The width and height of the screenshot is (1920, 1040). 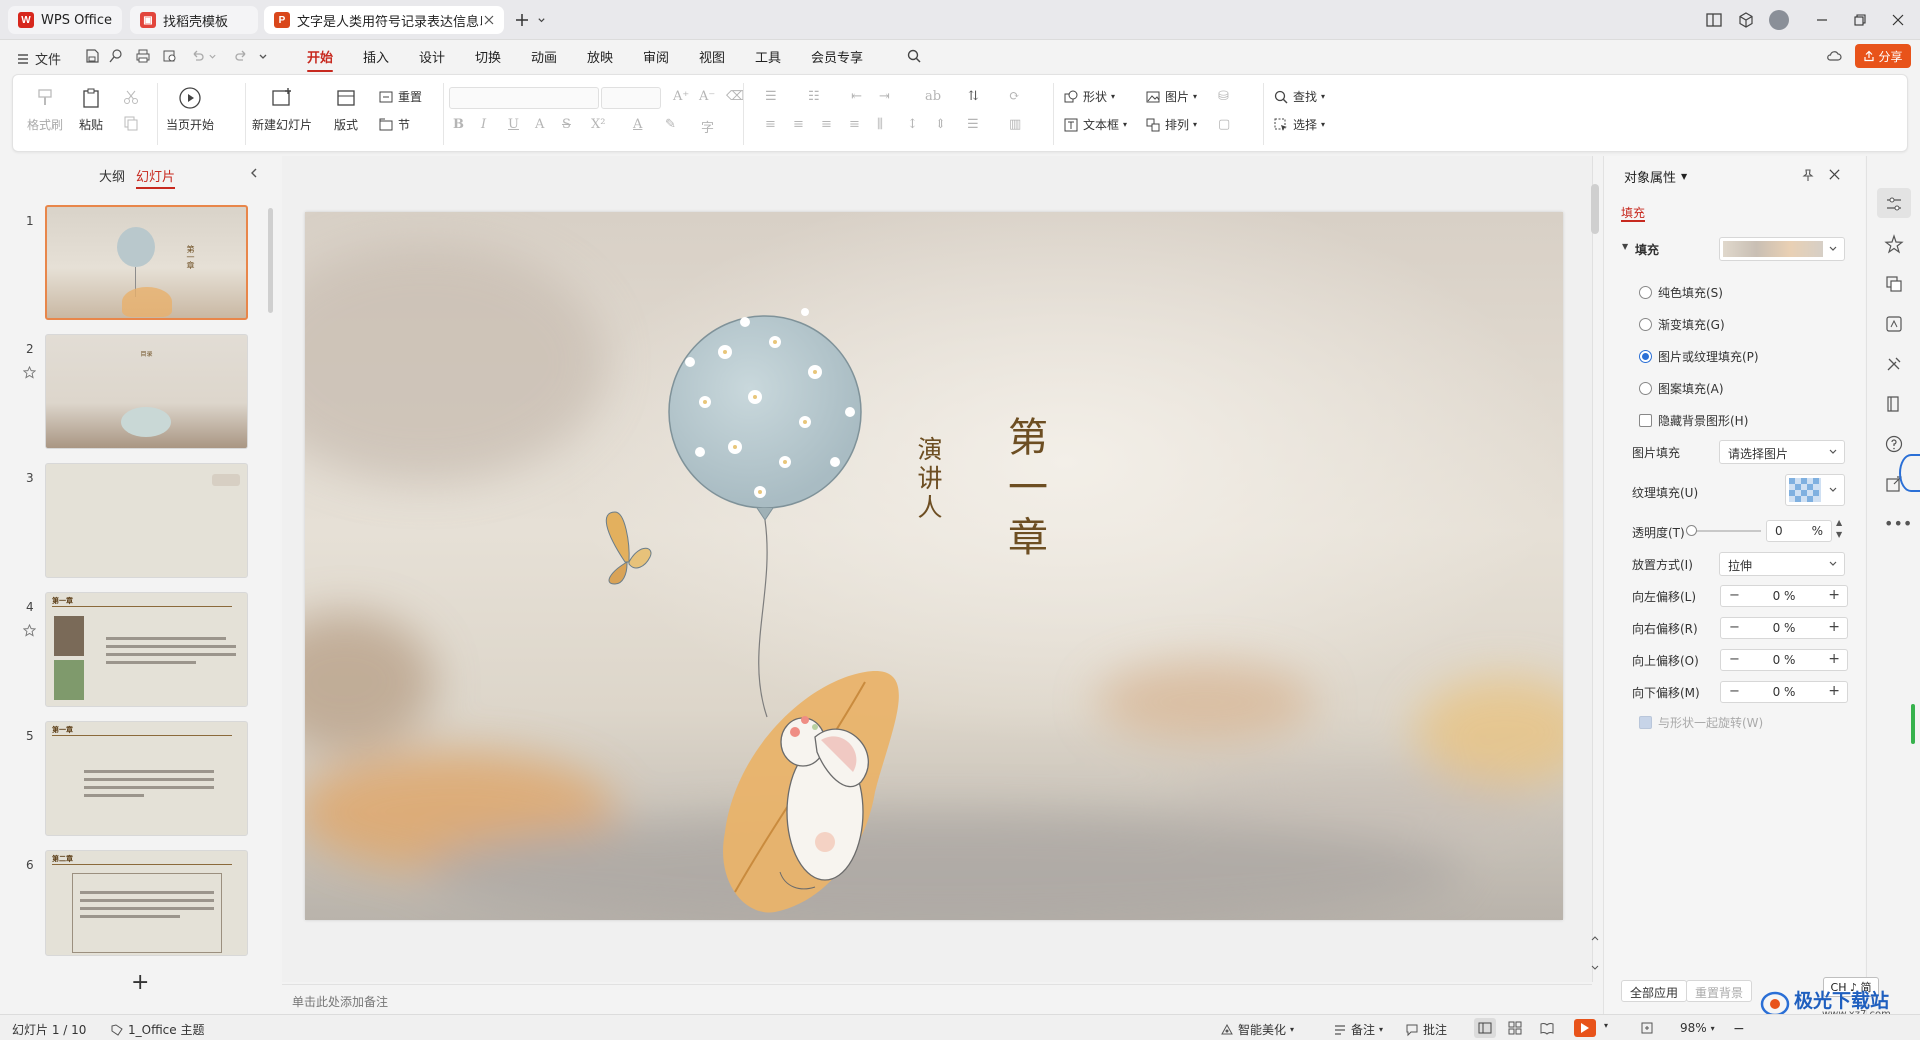 What do you see at coordinates (320, 59) in the screenshot?
I see `menu-home: 开始` at bounding box center [320, 59].